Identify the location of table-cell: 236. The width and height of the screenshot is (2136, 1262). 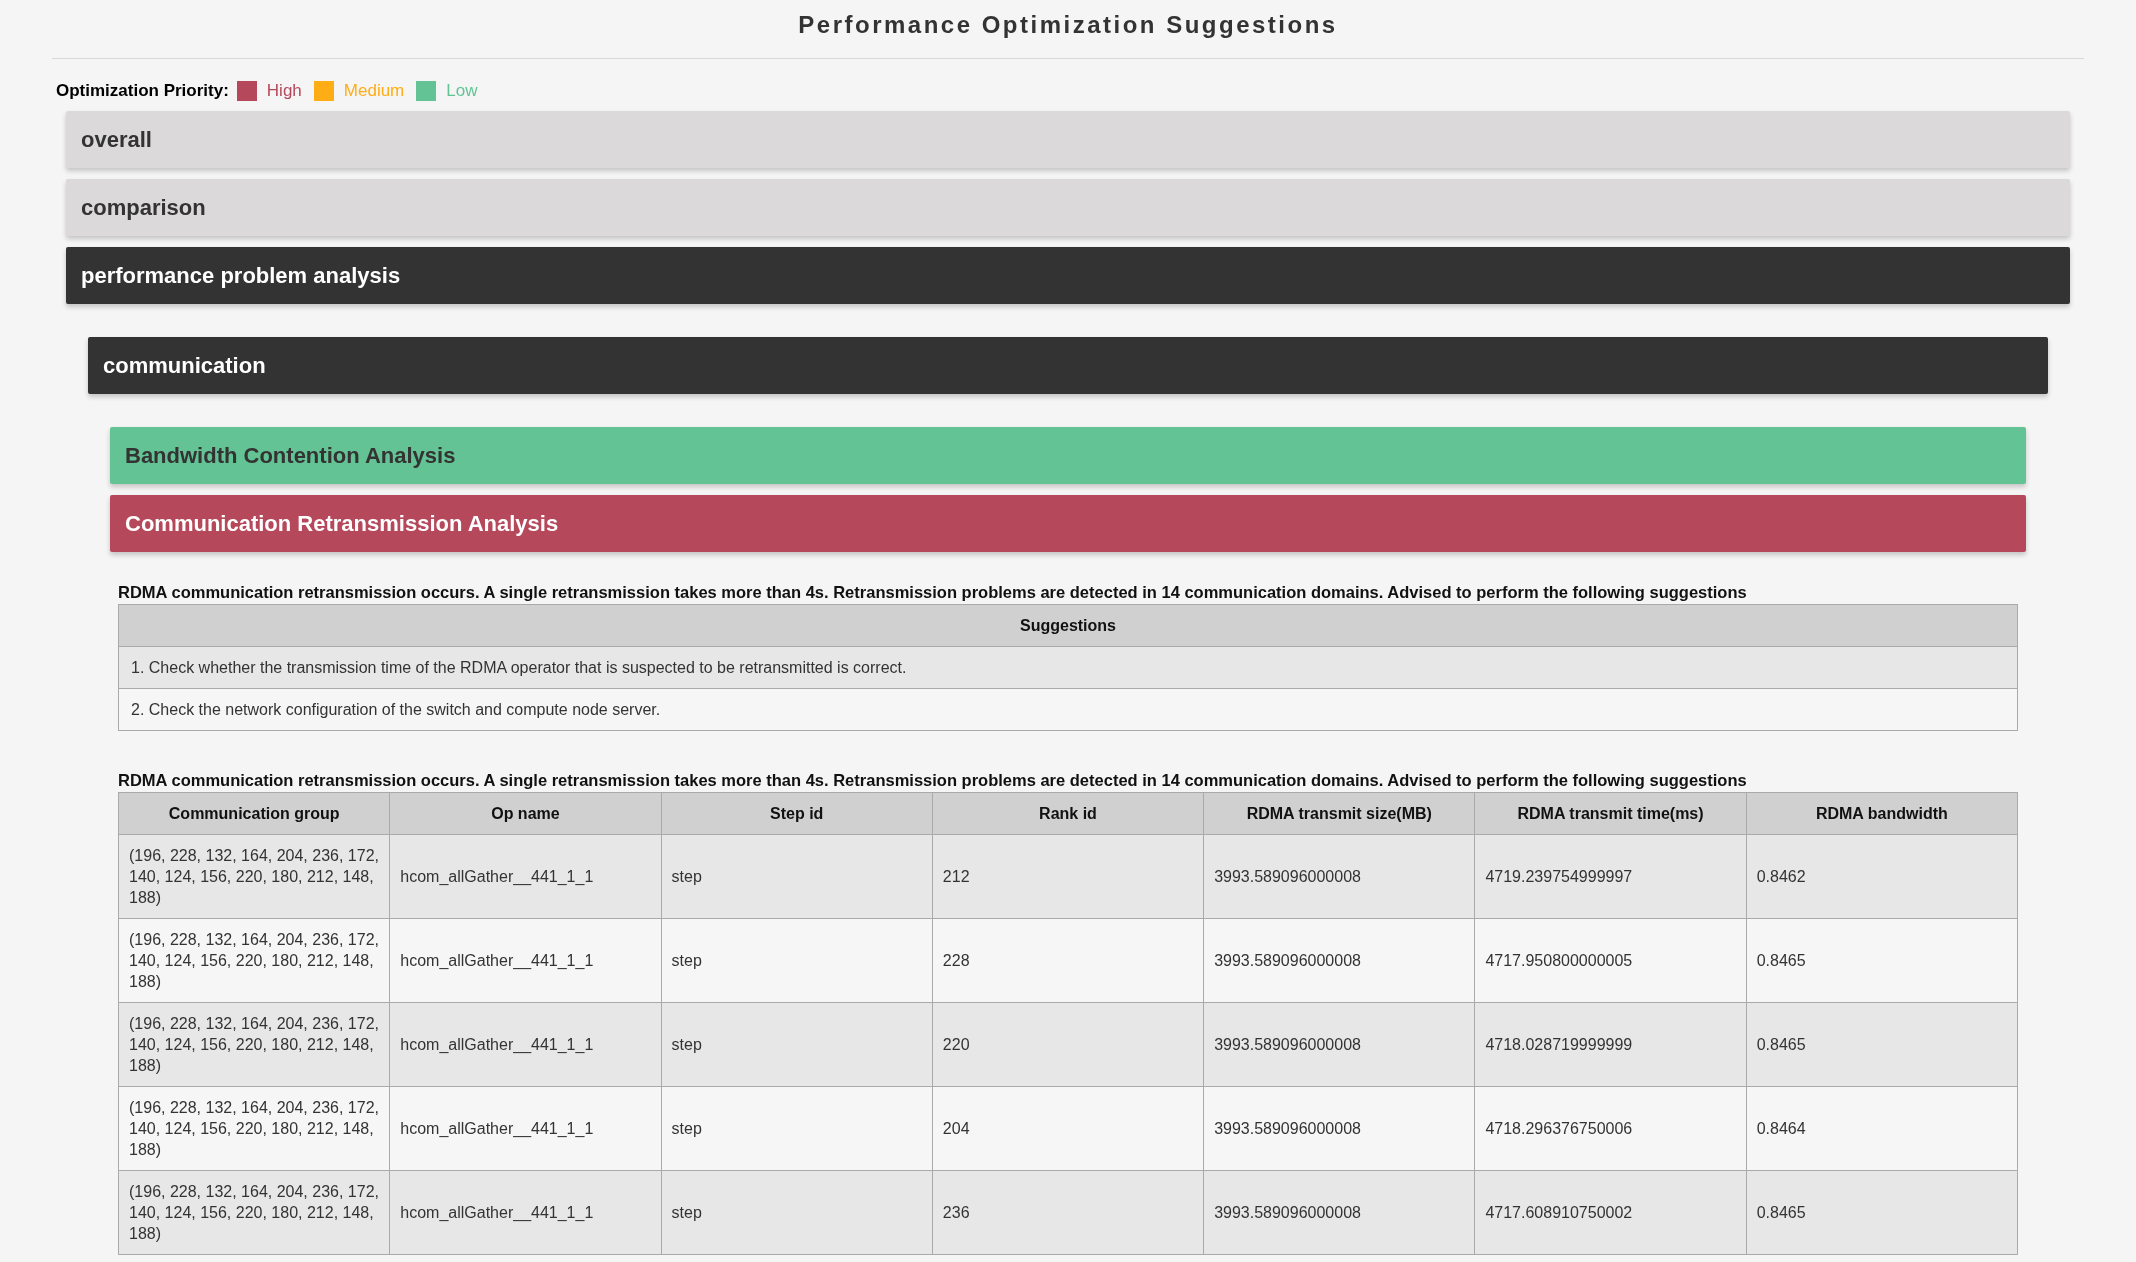
(1068, 1212).